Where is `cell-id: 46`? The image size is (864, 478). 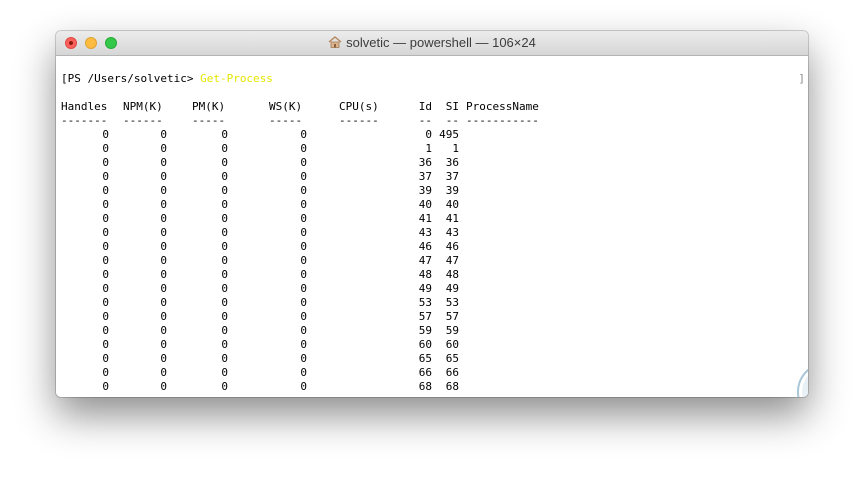 cell-id: 46 is located at coordinates (425, 246).